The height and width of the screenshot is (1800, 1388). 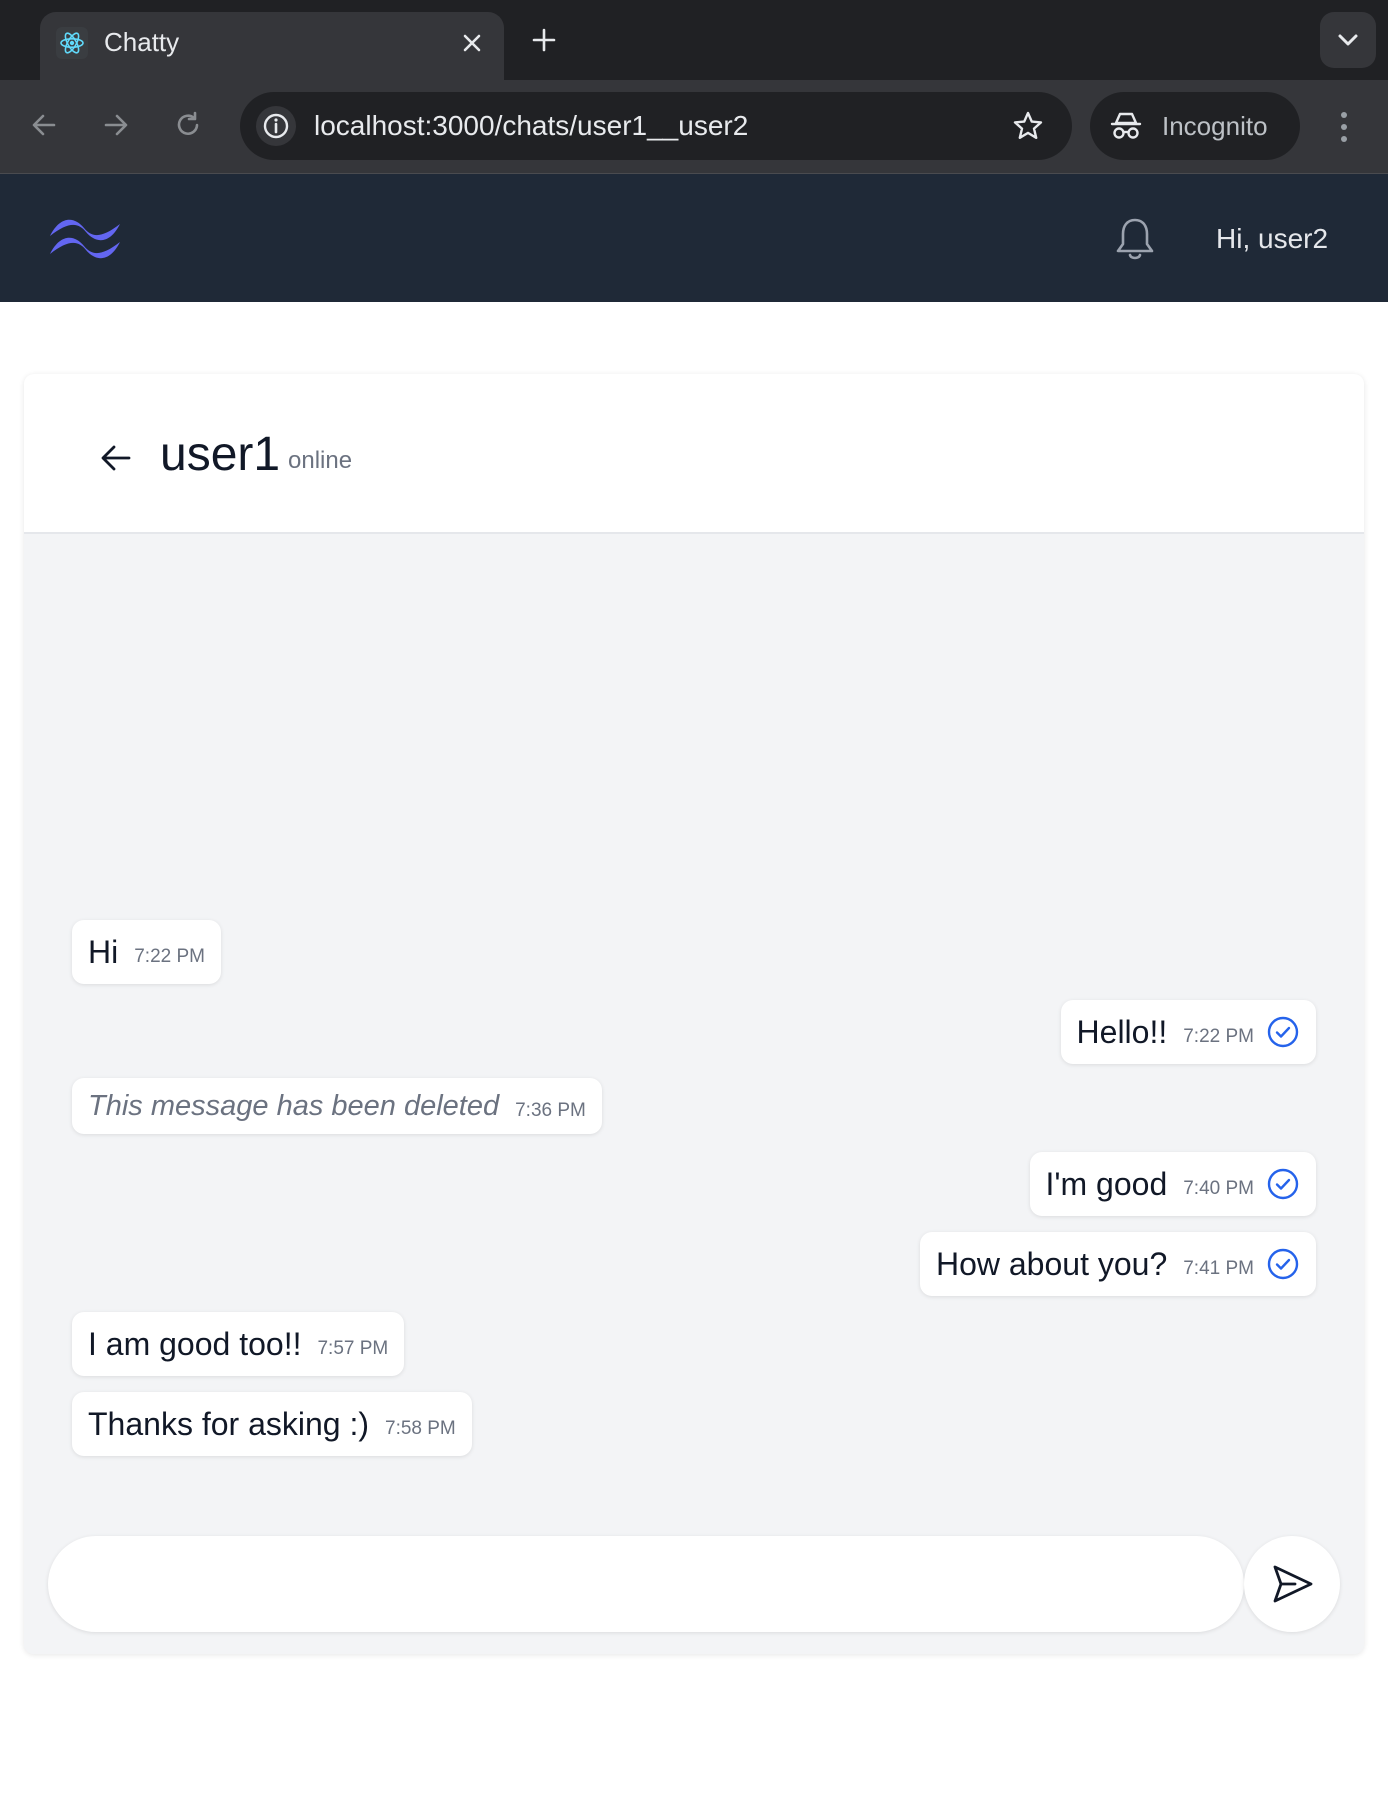 What do you see at coordinates (103, 952) in the screenshot?
I see `message-text: Hi` at bounding box center [103, 952].